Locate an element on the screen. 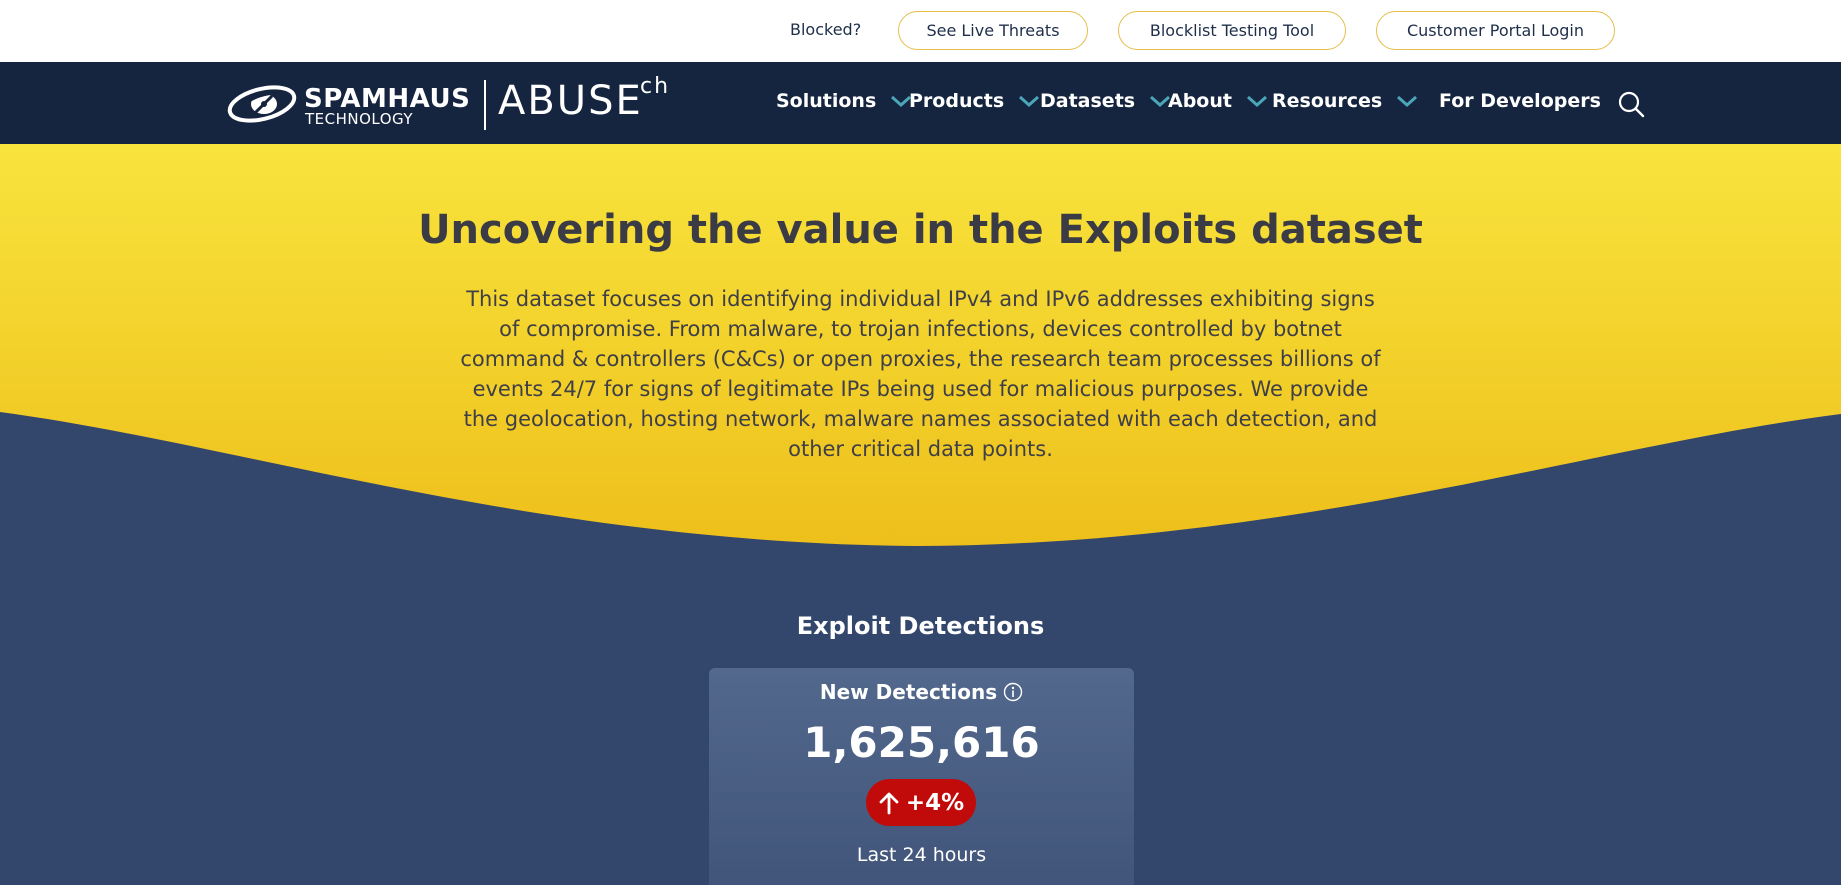 Image resolution: width=1841 pixels, height=885 pixels. site-logo: SPAMHAUS TECHNOLOGY ABUSE ch is located at coordinates (451, 103).